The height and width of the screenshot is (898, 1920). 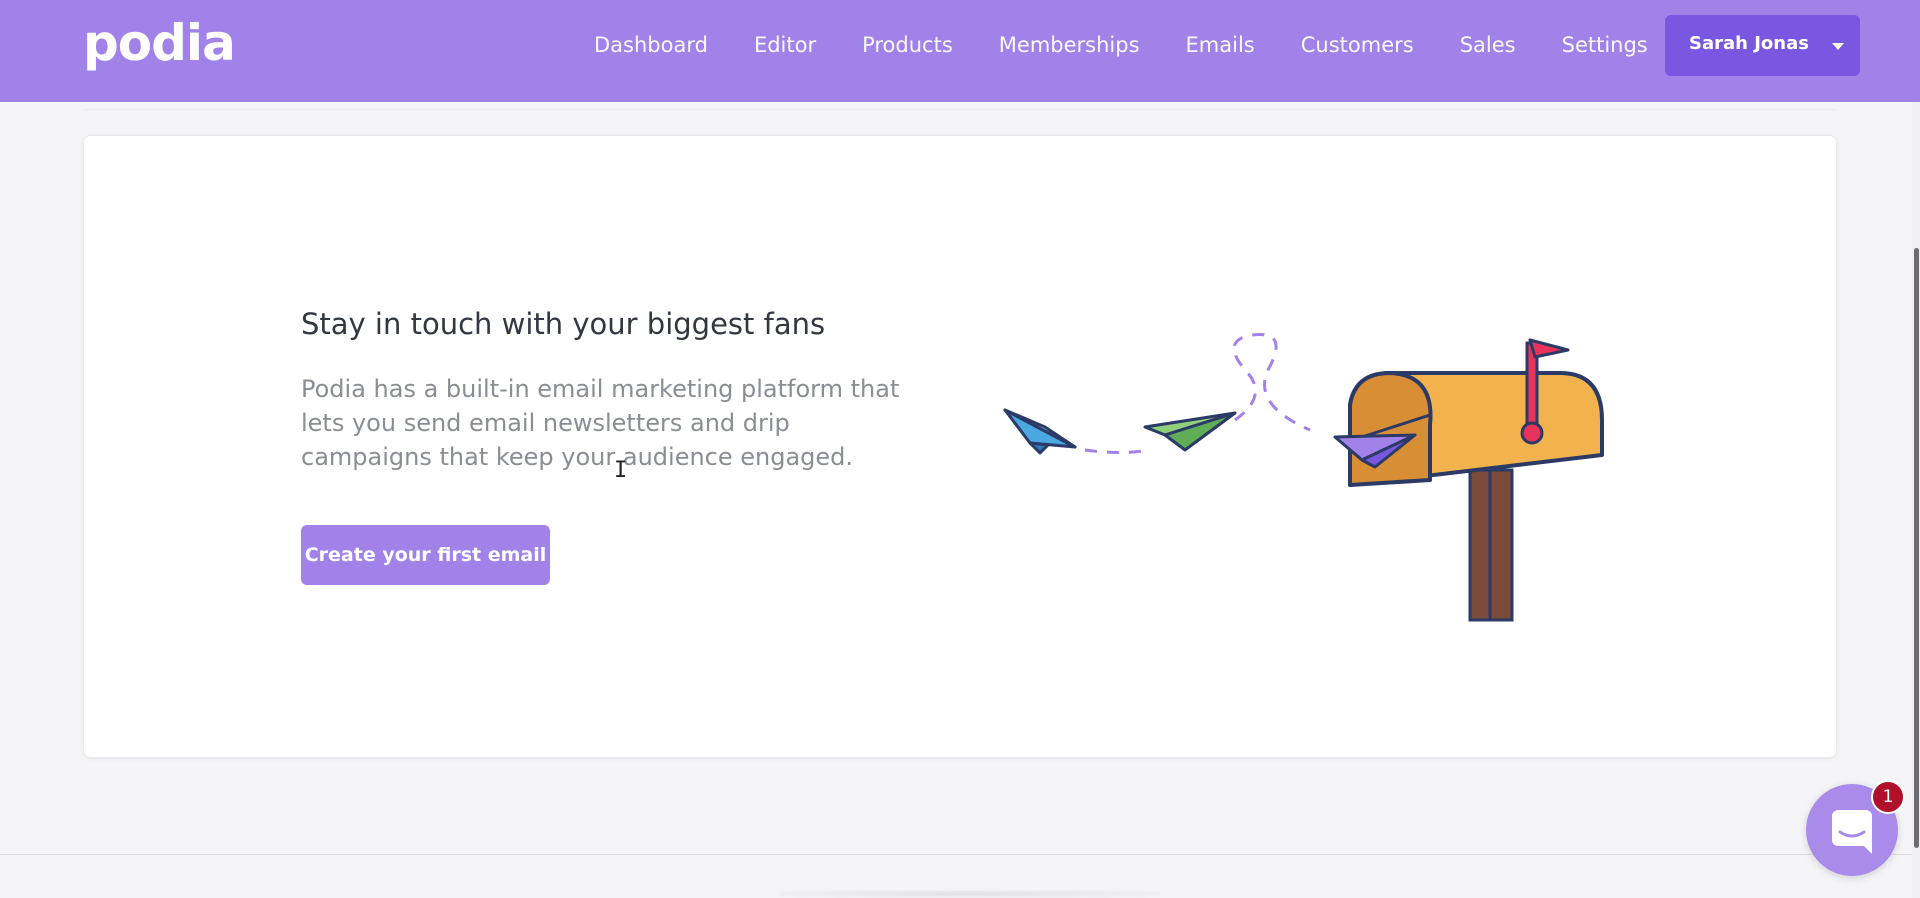 What do you see at coordinates (1117, 451) in the screenshot?
I see `flight-path` at bounding box center [1117, 451].